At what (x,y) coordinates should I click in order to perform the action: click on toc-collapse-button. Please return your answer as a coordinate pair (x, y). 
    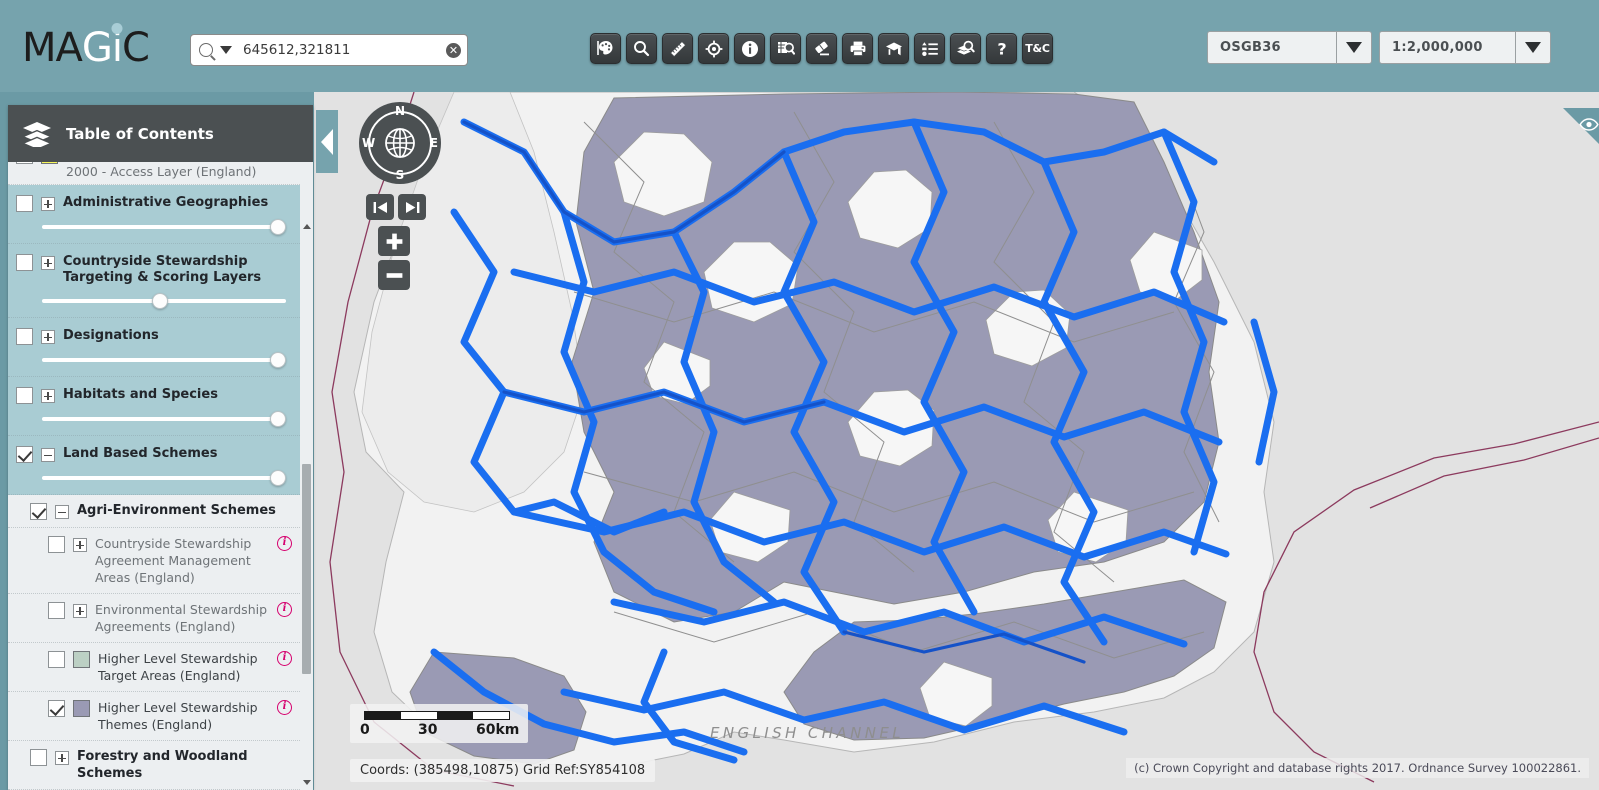
    Looking at the image, I should click on (327, 141).